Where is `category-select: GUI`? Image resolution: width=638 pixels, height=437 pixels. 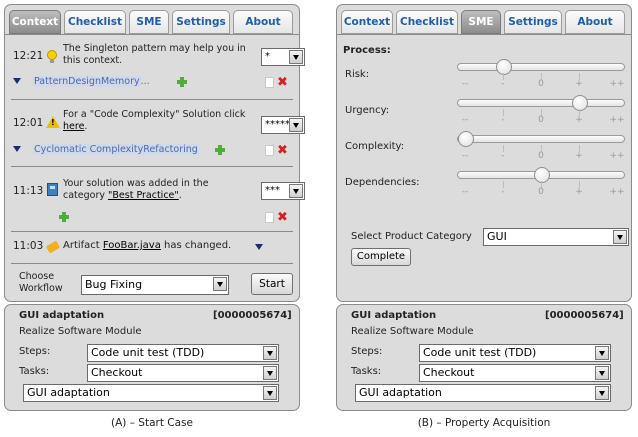
category-select: GUI is located at coordinates (556, 237).